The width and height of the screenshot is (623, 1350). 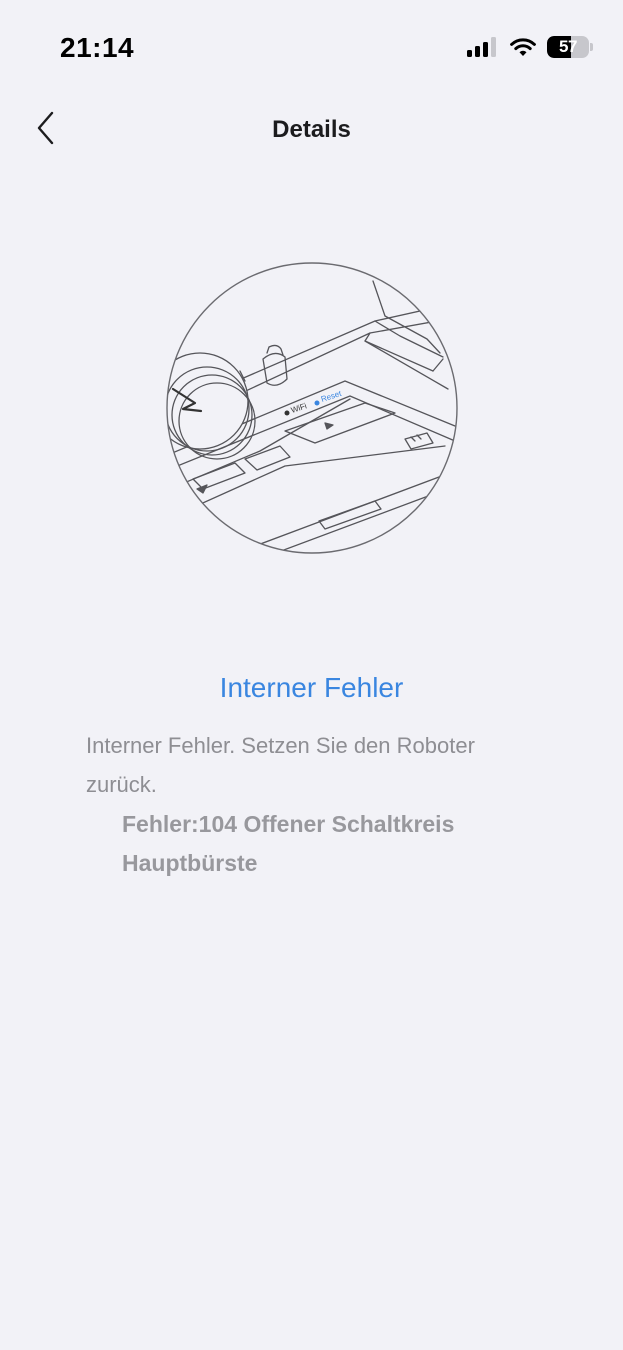 I want to click on battery-icon: 57, so click(x=570, y=47).